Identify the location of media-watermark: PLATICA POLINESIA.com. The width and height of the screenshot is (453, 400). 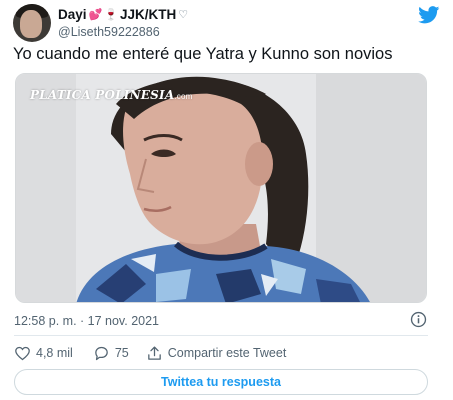
(111, 95).